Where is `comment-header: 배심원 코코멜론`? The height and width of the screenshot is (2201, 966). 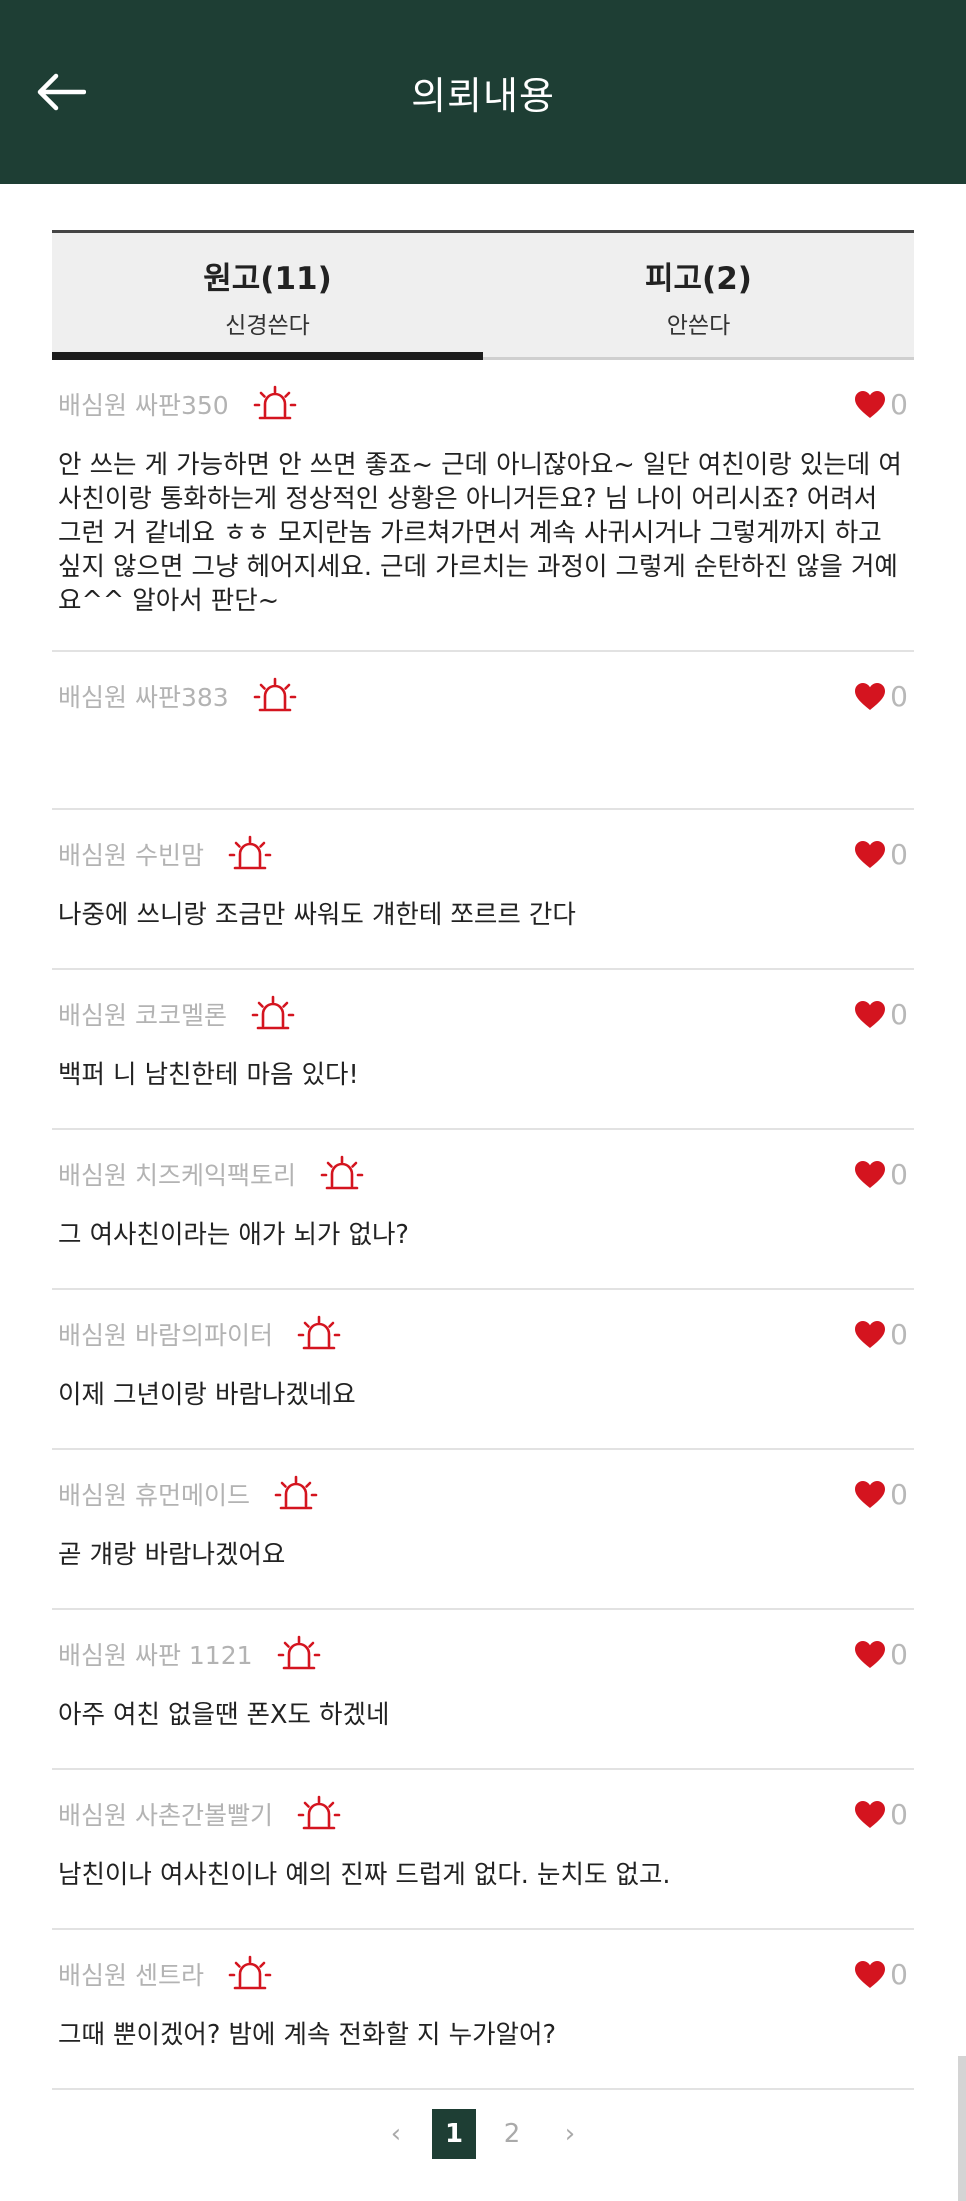
comment-header: 배심원 코코멜론 is located at coordinates (483, 1014).